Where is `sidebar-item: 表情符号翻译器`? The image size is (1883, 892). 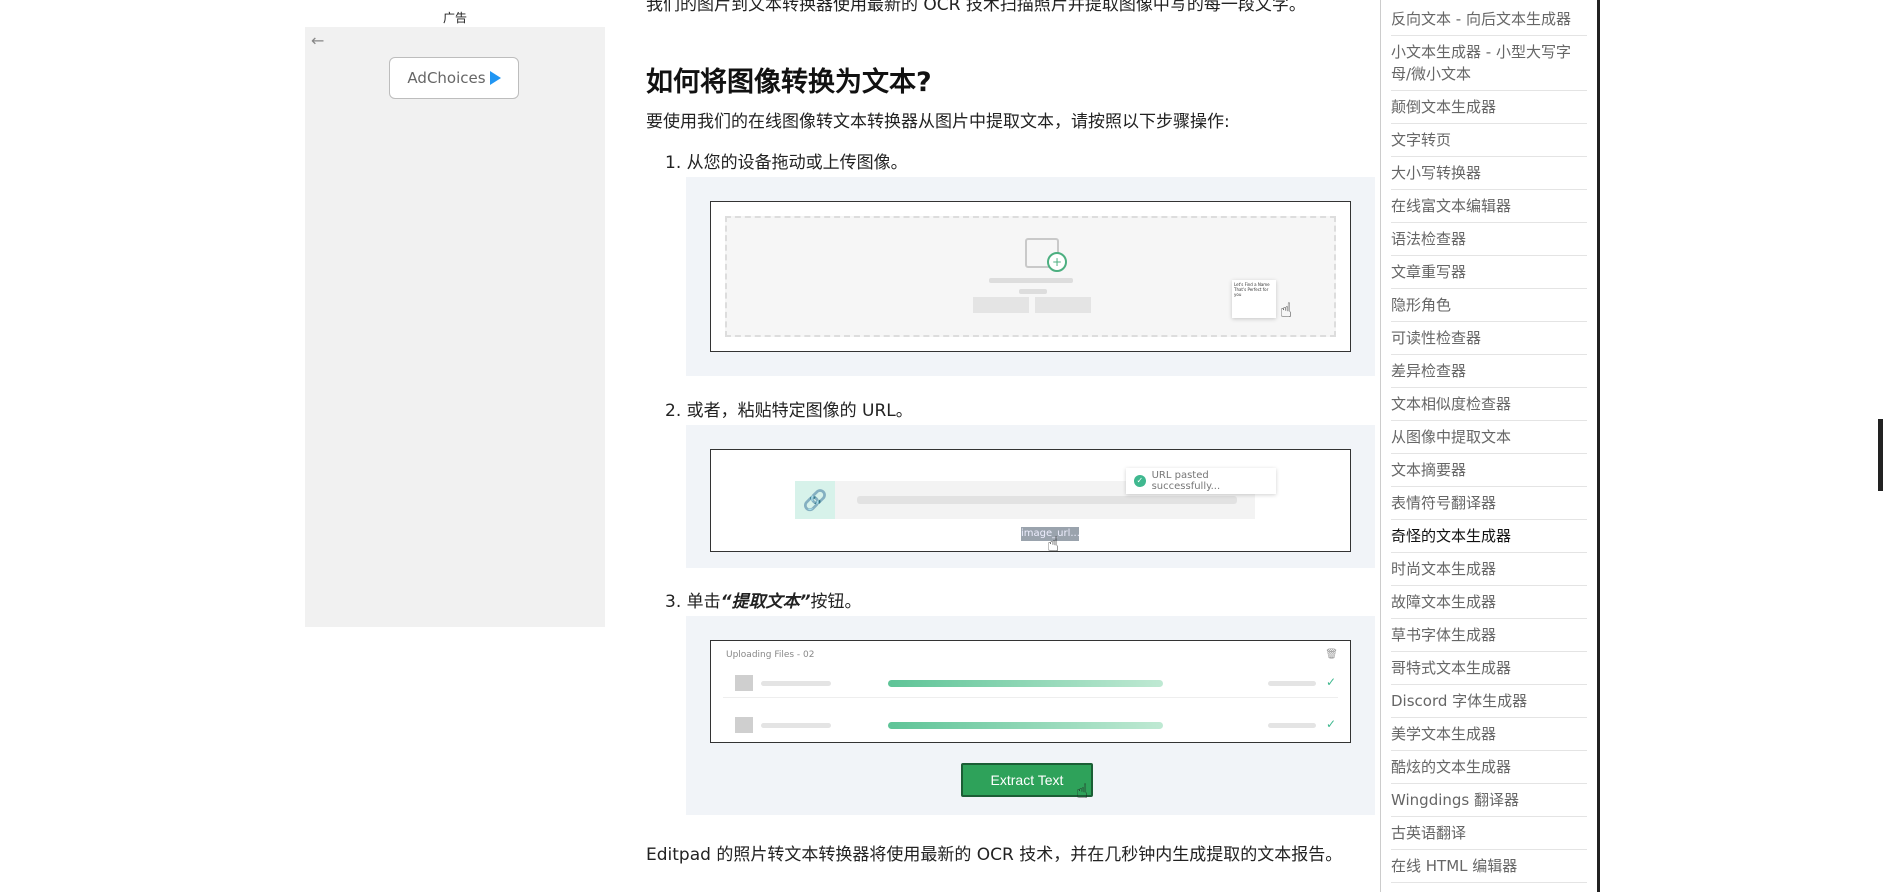
sidebar-item: 表情符号翻译器 is located at coordinates (1489, 503).